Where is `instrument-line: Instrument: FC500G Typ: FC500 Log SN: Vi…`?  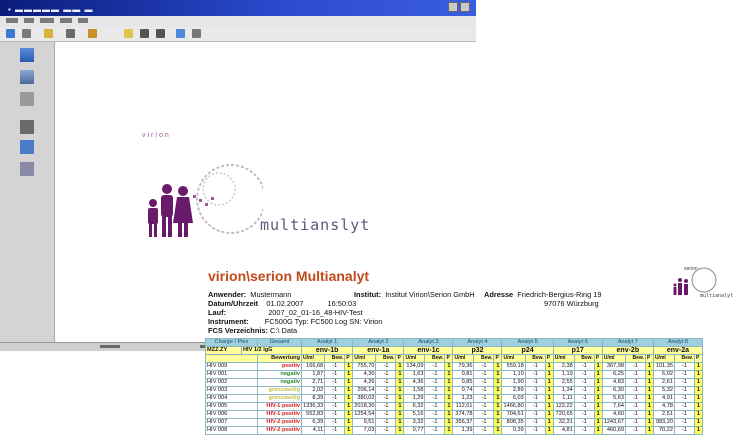
instrument-line: Instrument: FC500G Typ: FC500 Log SN: Vi… is located at coordinates (295, 321).